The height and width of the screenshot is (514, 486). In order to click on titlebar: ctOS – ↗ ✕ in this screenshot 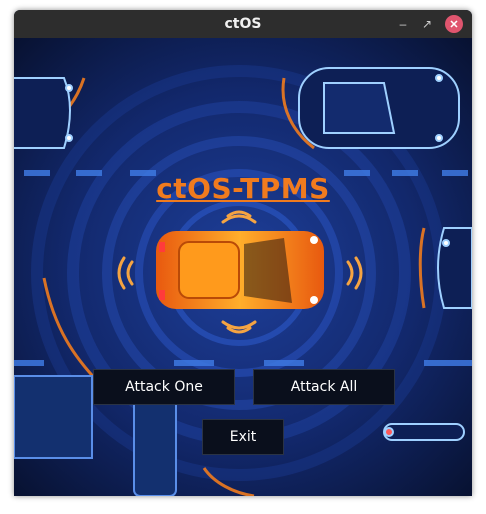, I will do `click(243, 24)`.